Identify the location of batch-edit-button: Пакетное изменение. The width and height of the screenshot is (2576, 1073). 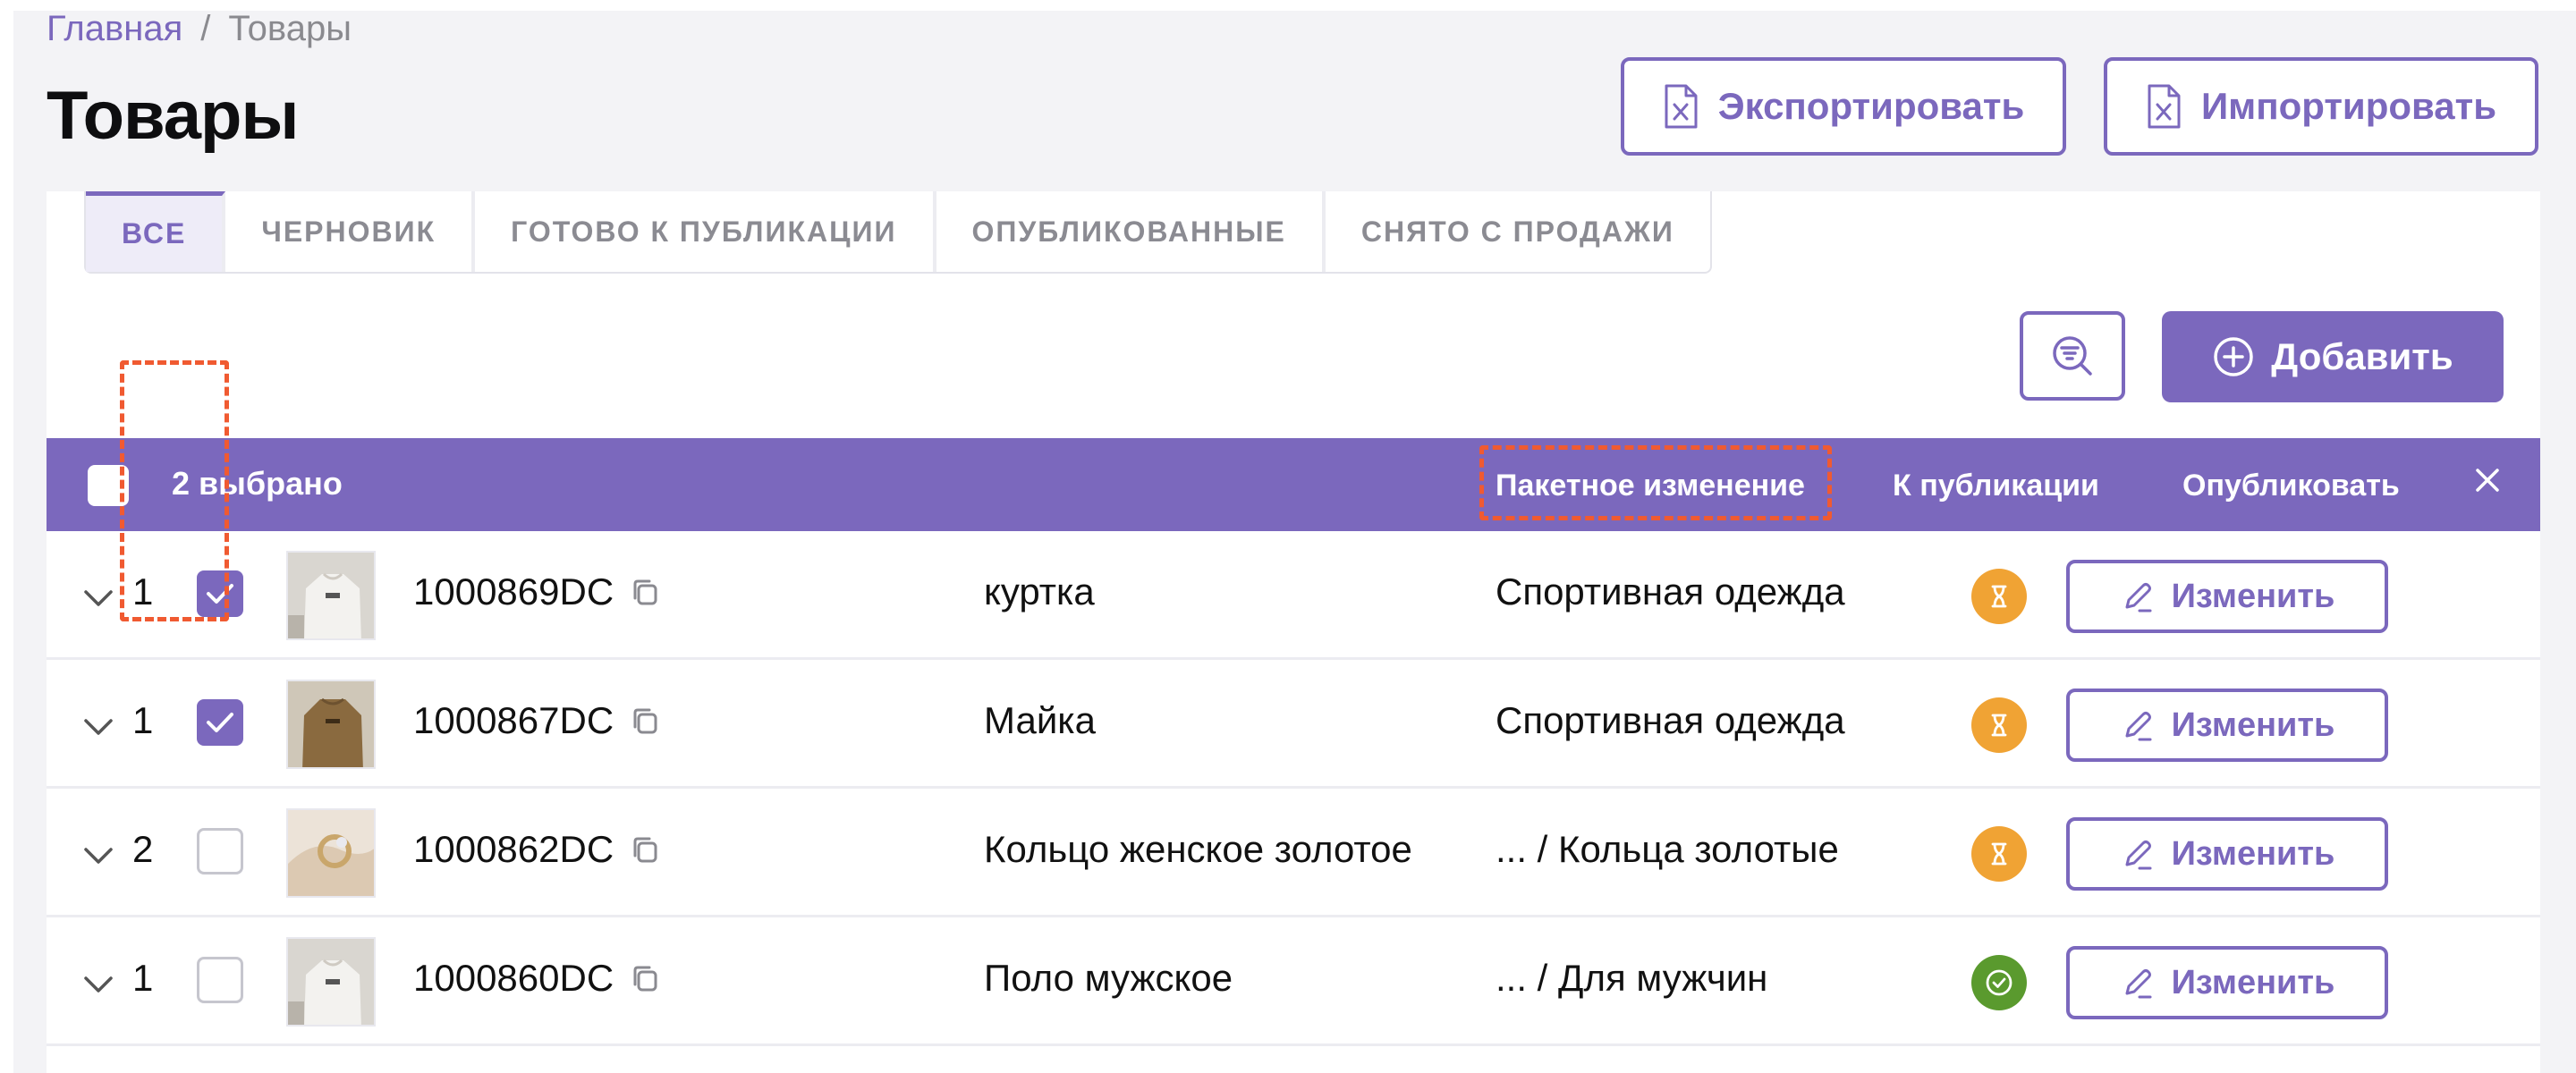
(1650, 486).